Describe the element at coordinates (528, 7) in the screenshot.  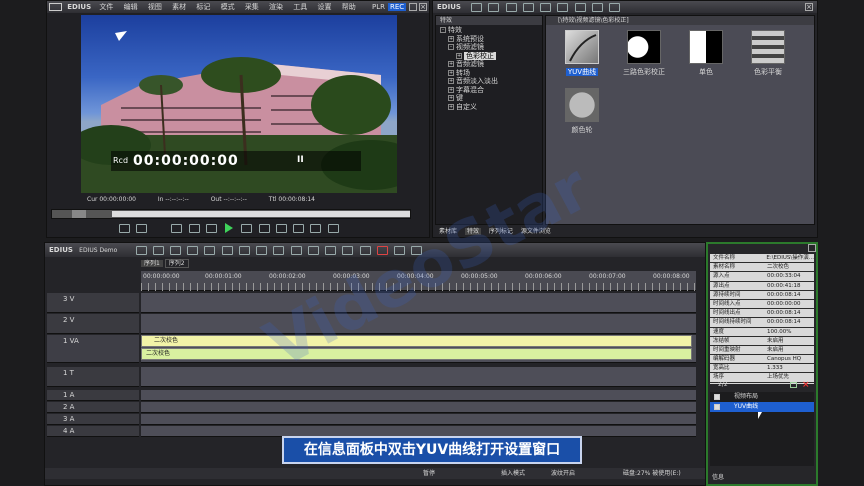
I see `view-icon` at that location.